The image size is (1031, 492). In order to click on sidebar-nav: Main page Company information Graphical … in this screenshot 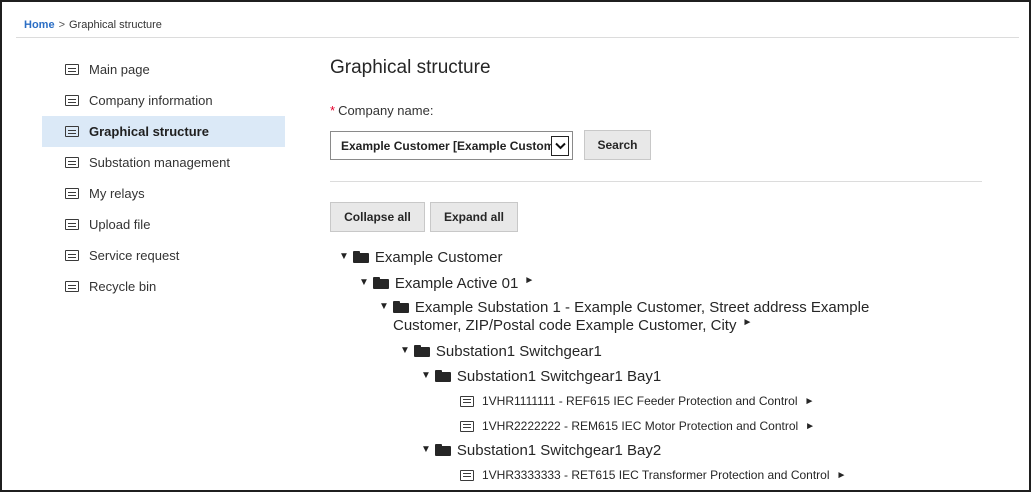, I will do `click(163, 178)`.